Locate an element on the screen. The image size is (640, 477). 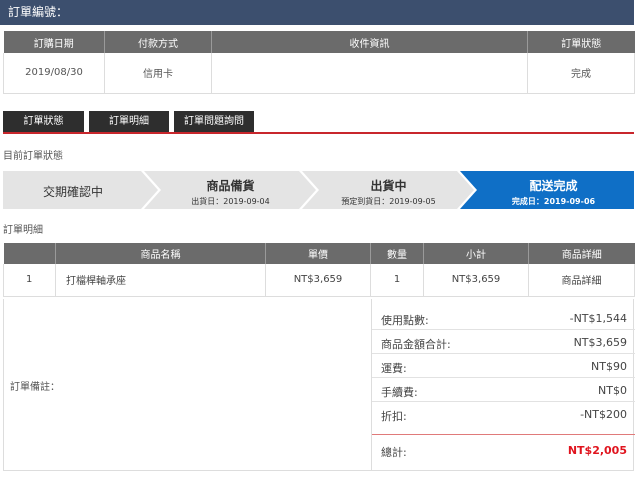
tab-order-inquiry: 訂單問題詢問 is located at coordinates (214, 121).